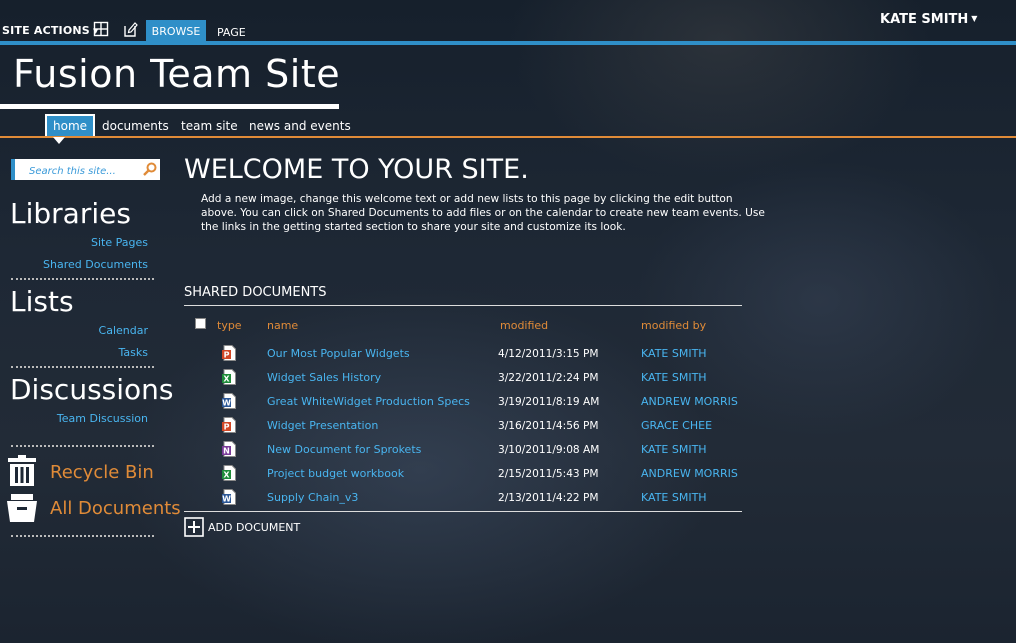 Image resolution: width=1016 pixels, height=643 pixels. Describe the element at coordinates (231, 31) in the screenshot. I see `tab-page: PAGE` at that location.